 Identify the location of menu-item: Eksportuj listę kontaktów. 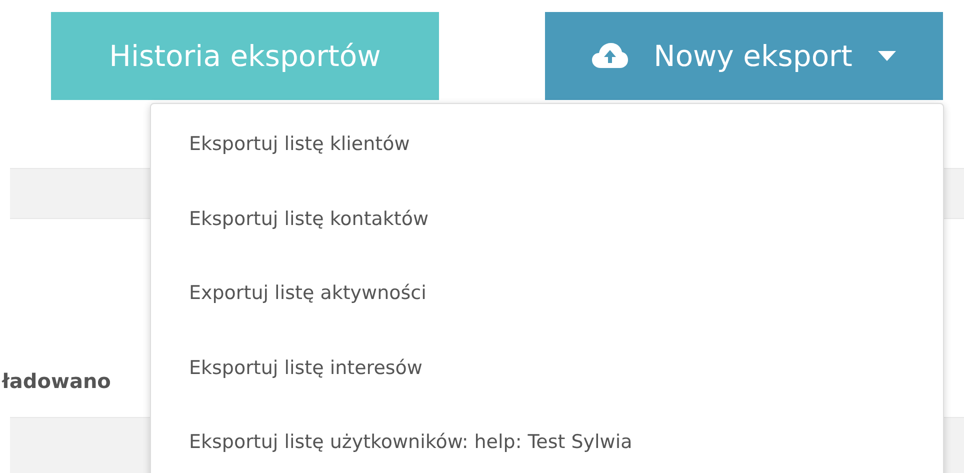
(547, 239).